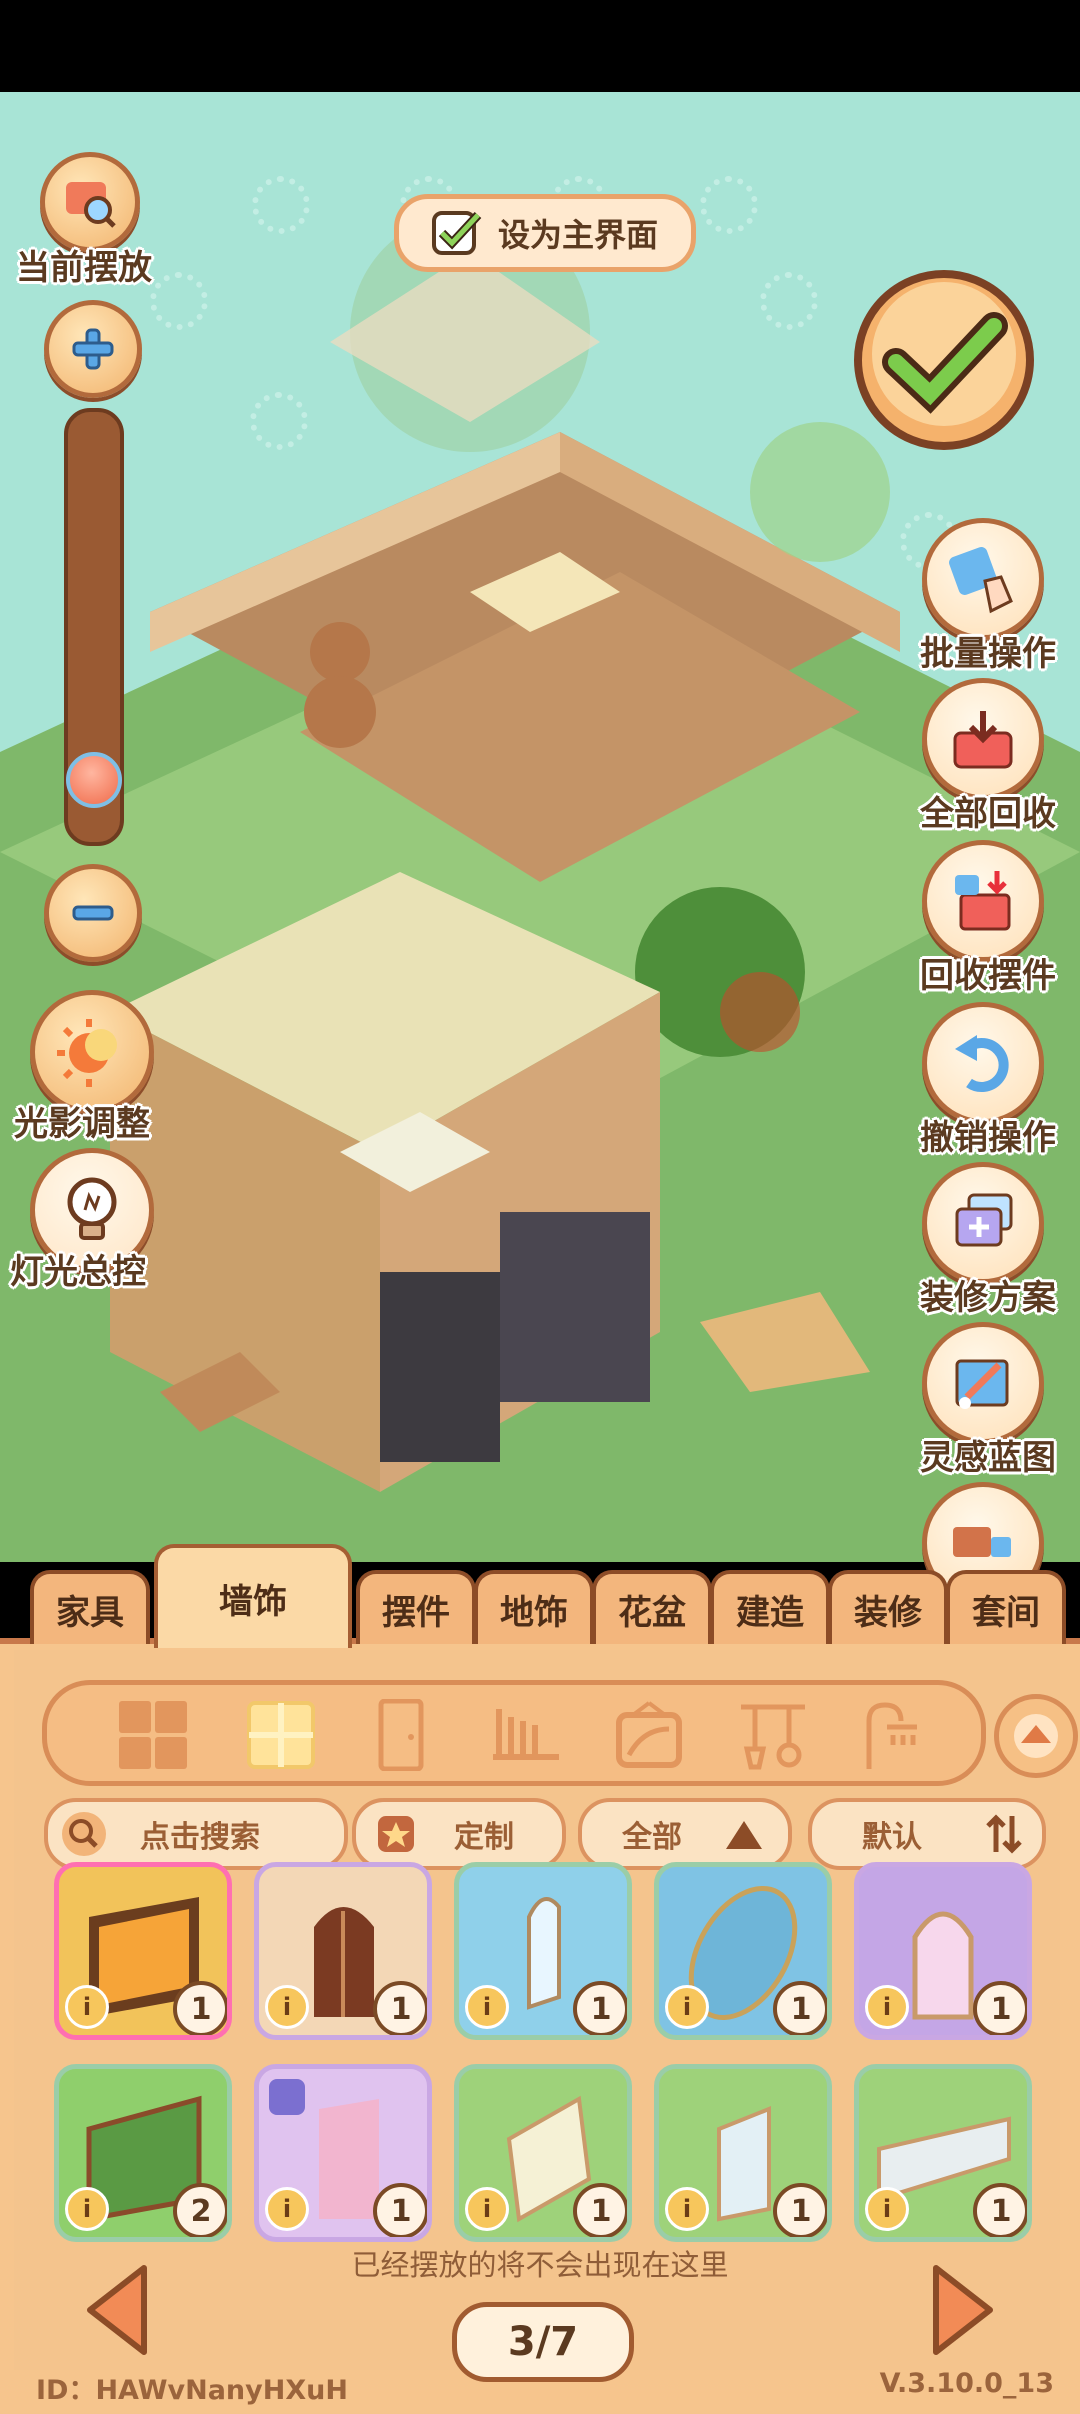 The image size is (1080, 2414). Describe the element at coordinates (988, 976) in the screenshot. I see `recycle-decor-label: 回收摆件` at that location.